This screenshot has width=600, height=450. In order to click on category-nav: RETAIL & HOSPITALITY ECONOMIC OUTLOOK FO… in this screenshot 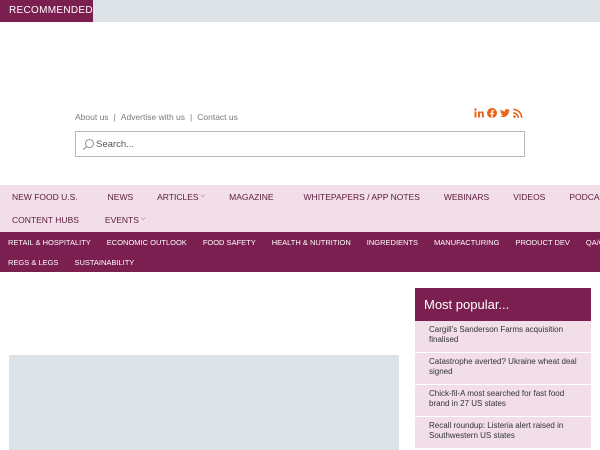, I will do `click(300, 252)`.